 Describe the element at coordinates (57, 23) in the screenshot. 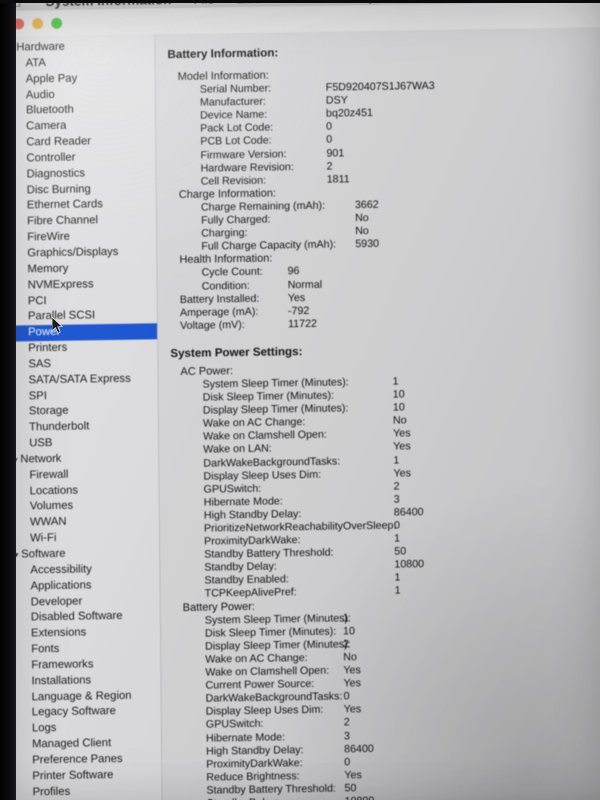

I see `zoom-button` at that location.